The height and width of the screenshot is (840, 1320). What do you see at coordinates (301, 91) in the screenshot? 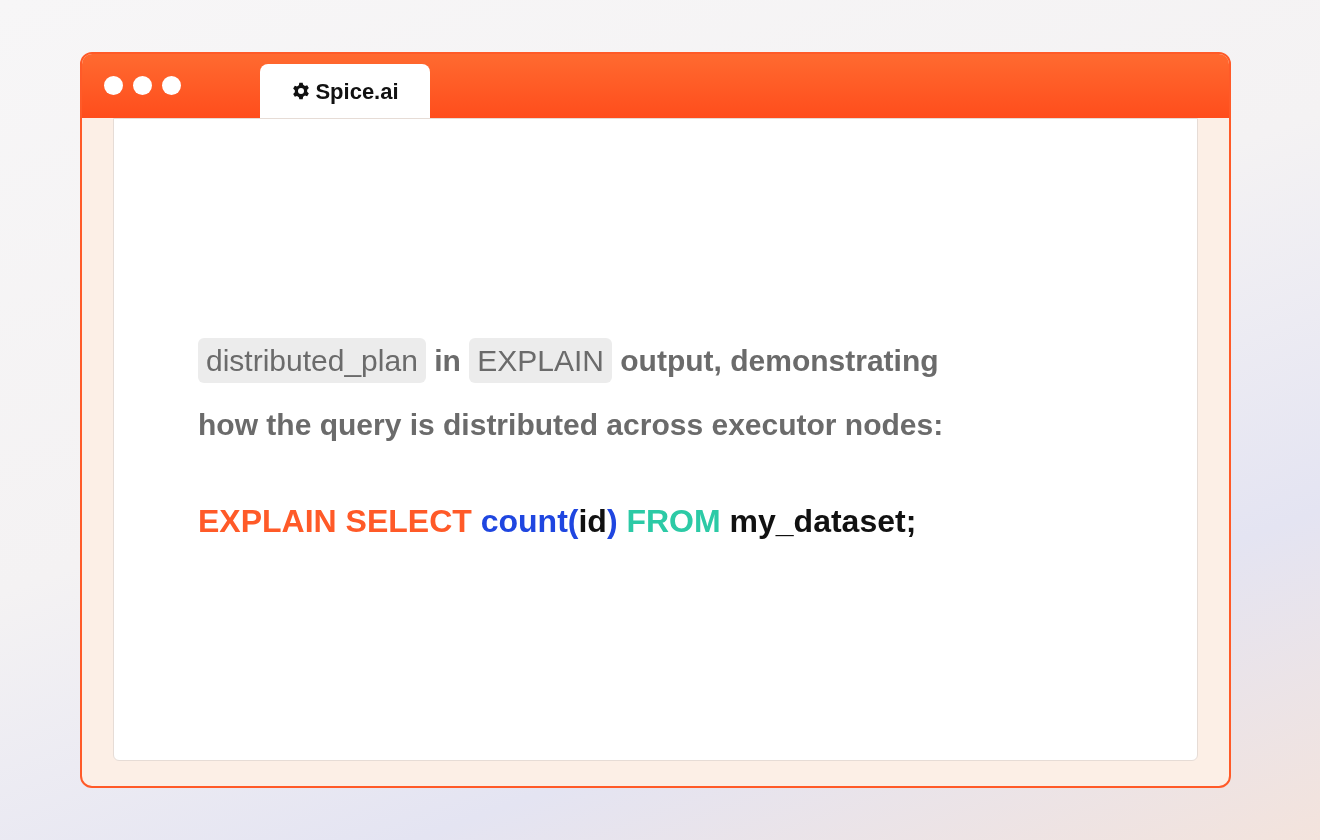
I see `gear-icon` at bounding box center [301, 91].